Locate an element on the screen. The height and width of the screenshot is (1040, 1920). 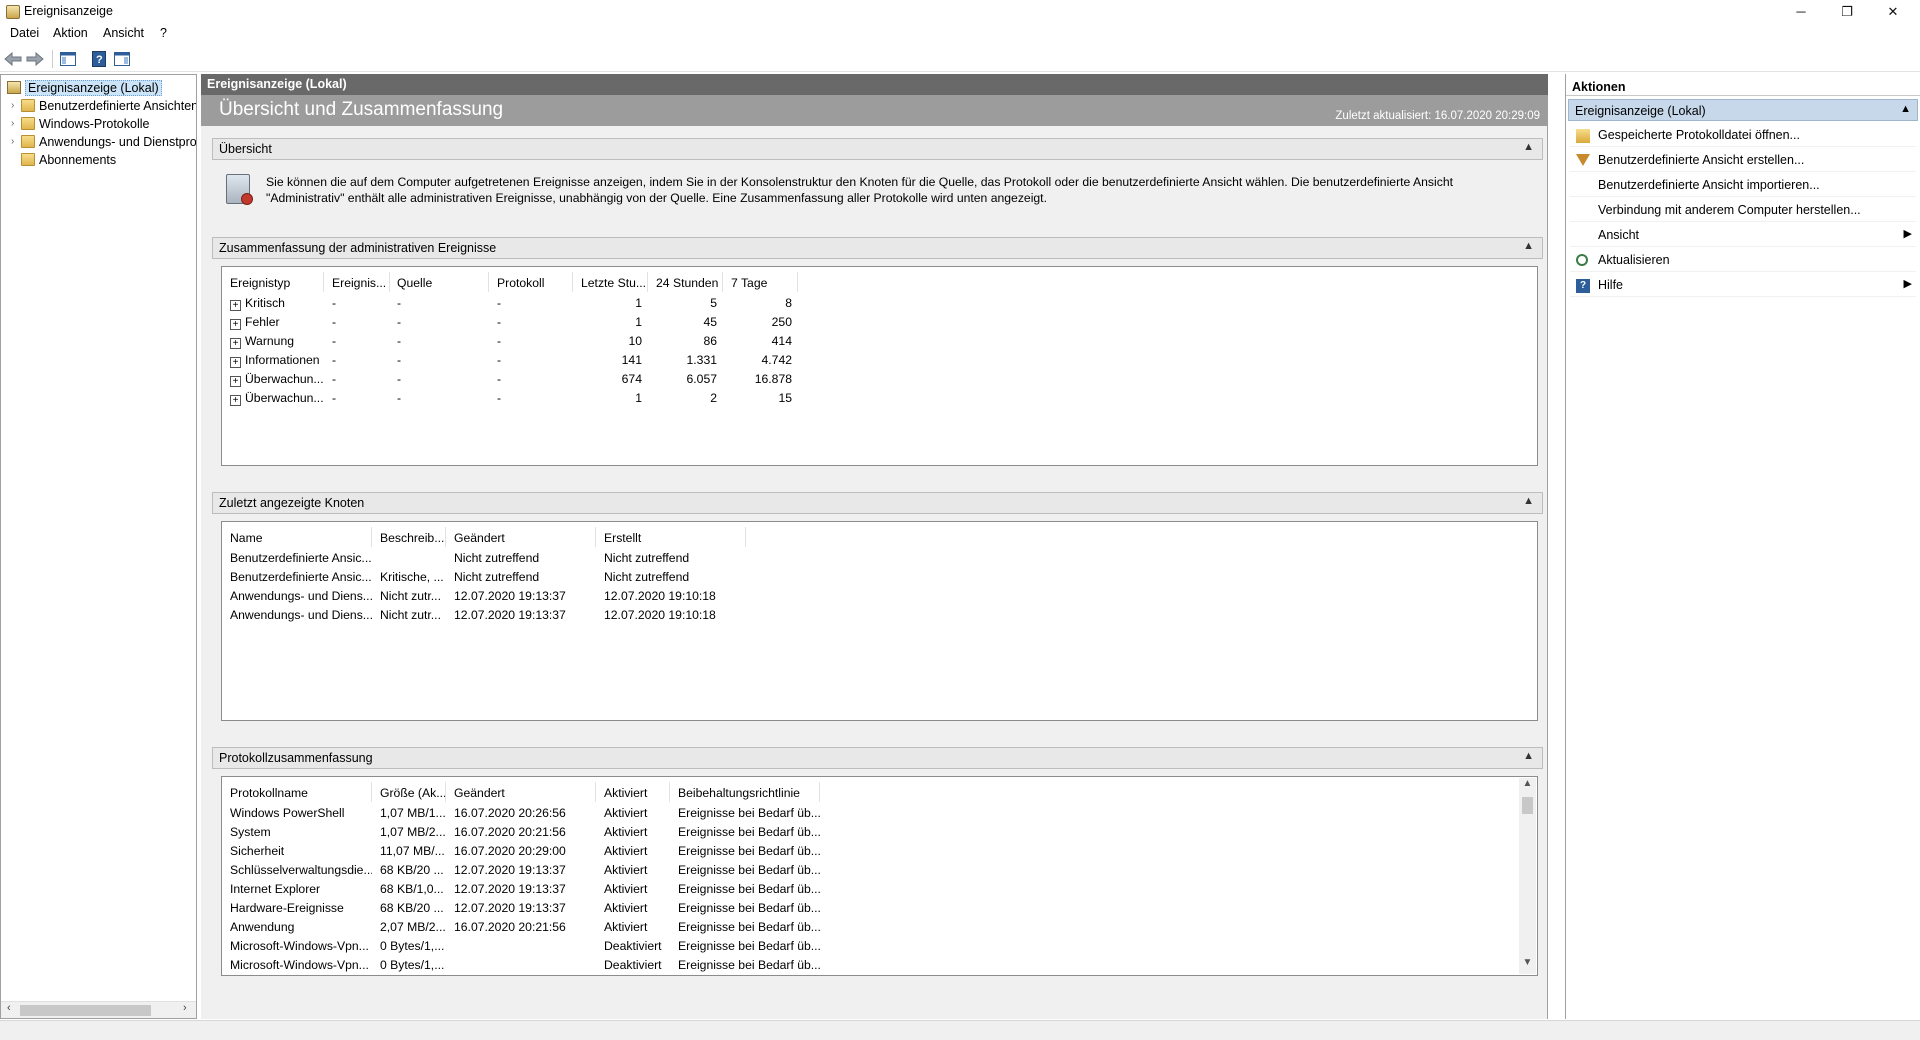
tree-node-root: Ereignisanzeige (Lokal) is located at coordinates (84, 87).